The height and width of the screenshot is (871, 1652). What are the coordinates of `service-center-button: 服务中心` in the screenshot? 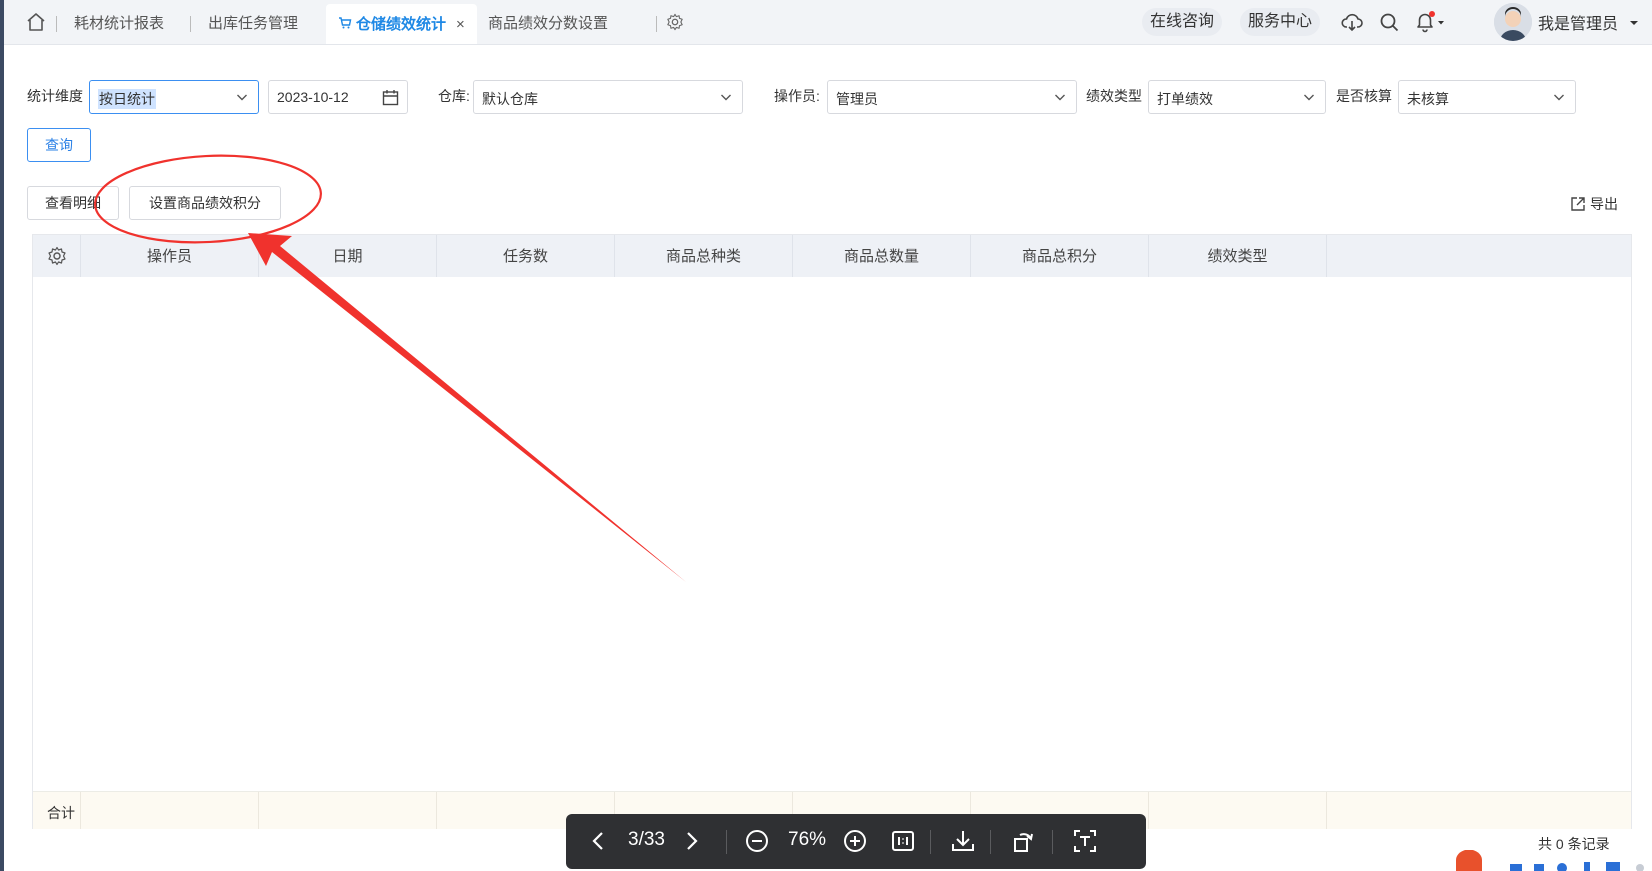 It's located at (1280, 22).